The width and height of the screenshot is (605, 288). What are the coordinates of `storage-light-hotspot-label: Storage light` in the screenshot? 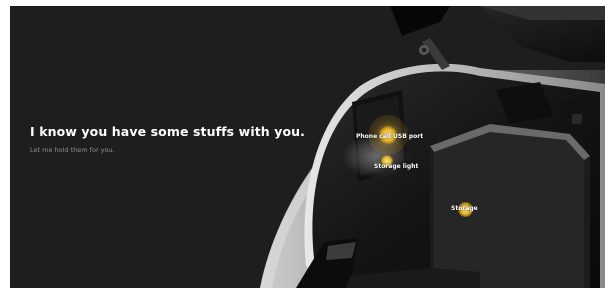 It's located at (396, 166).